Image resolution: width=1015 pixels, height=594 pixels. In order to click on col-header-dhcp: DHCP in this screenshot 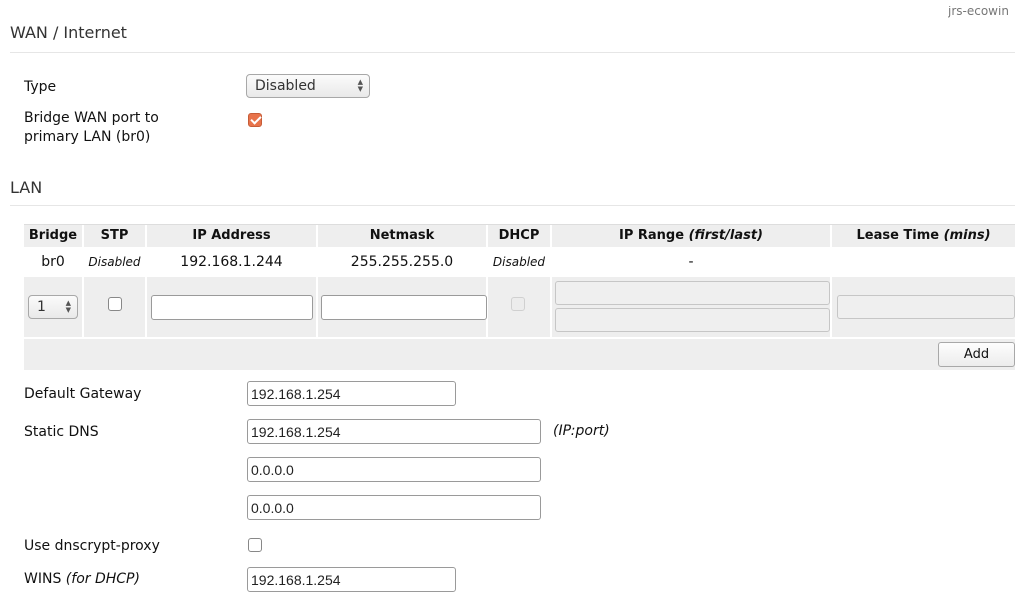, I will do `click(519, 235)`.